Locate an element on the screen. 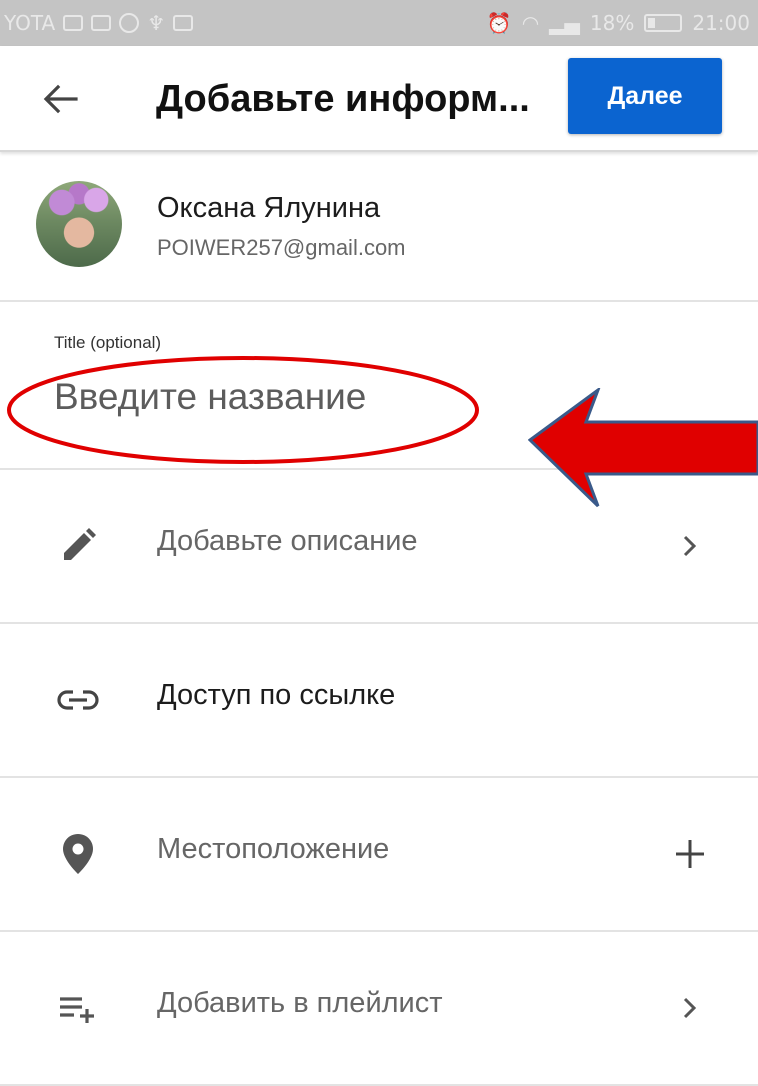  link-icon is located at coordinates (78, 700).